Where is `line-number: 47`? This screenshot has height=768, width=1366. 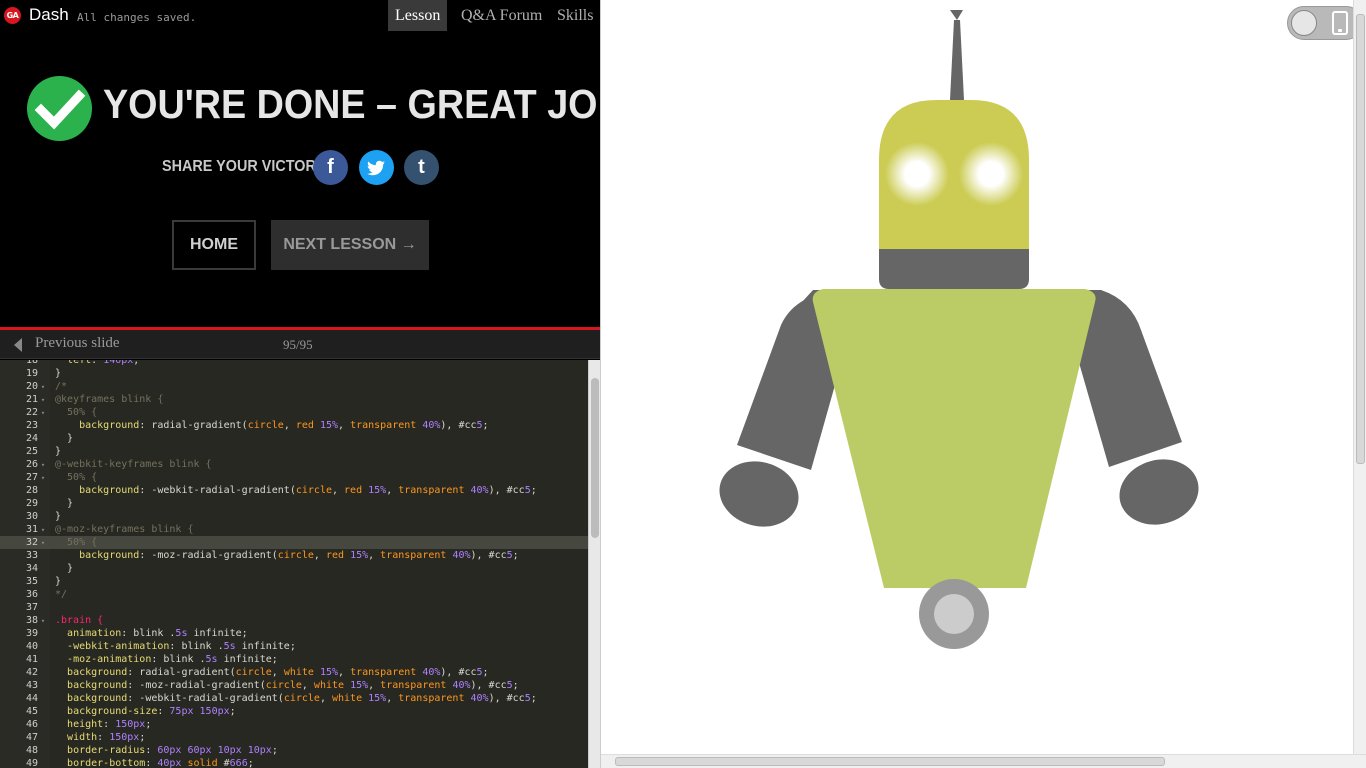 line-number: 47 is located at coordinates (31, 737).